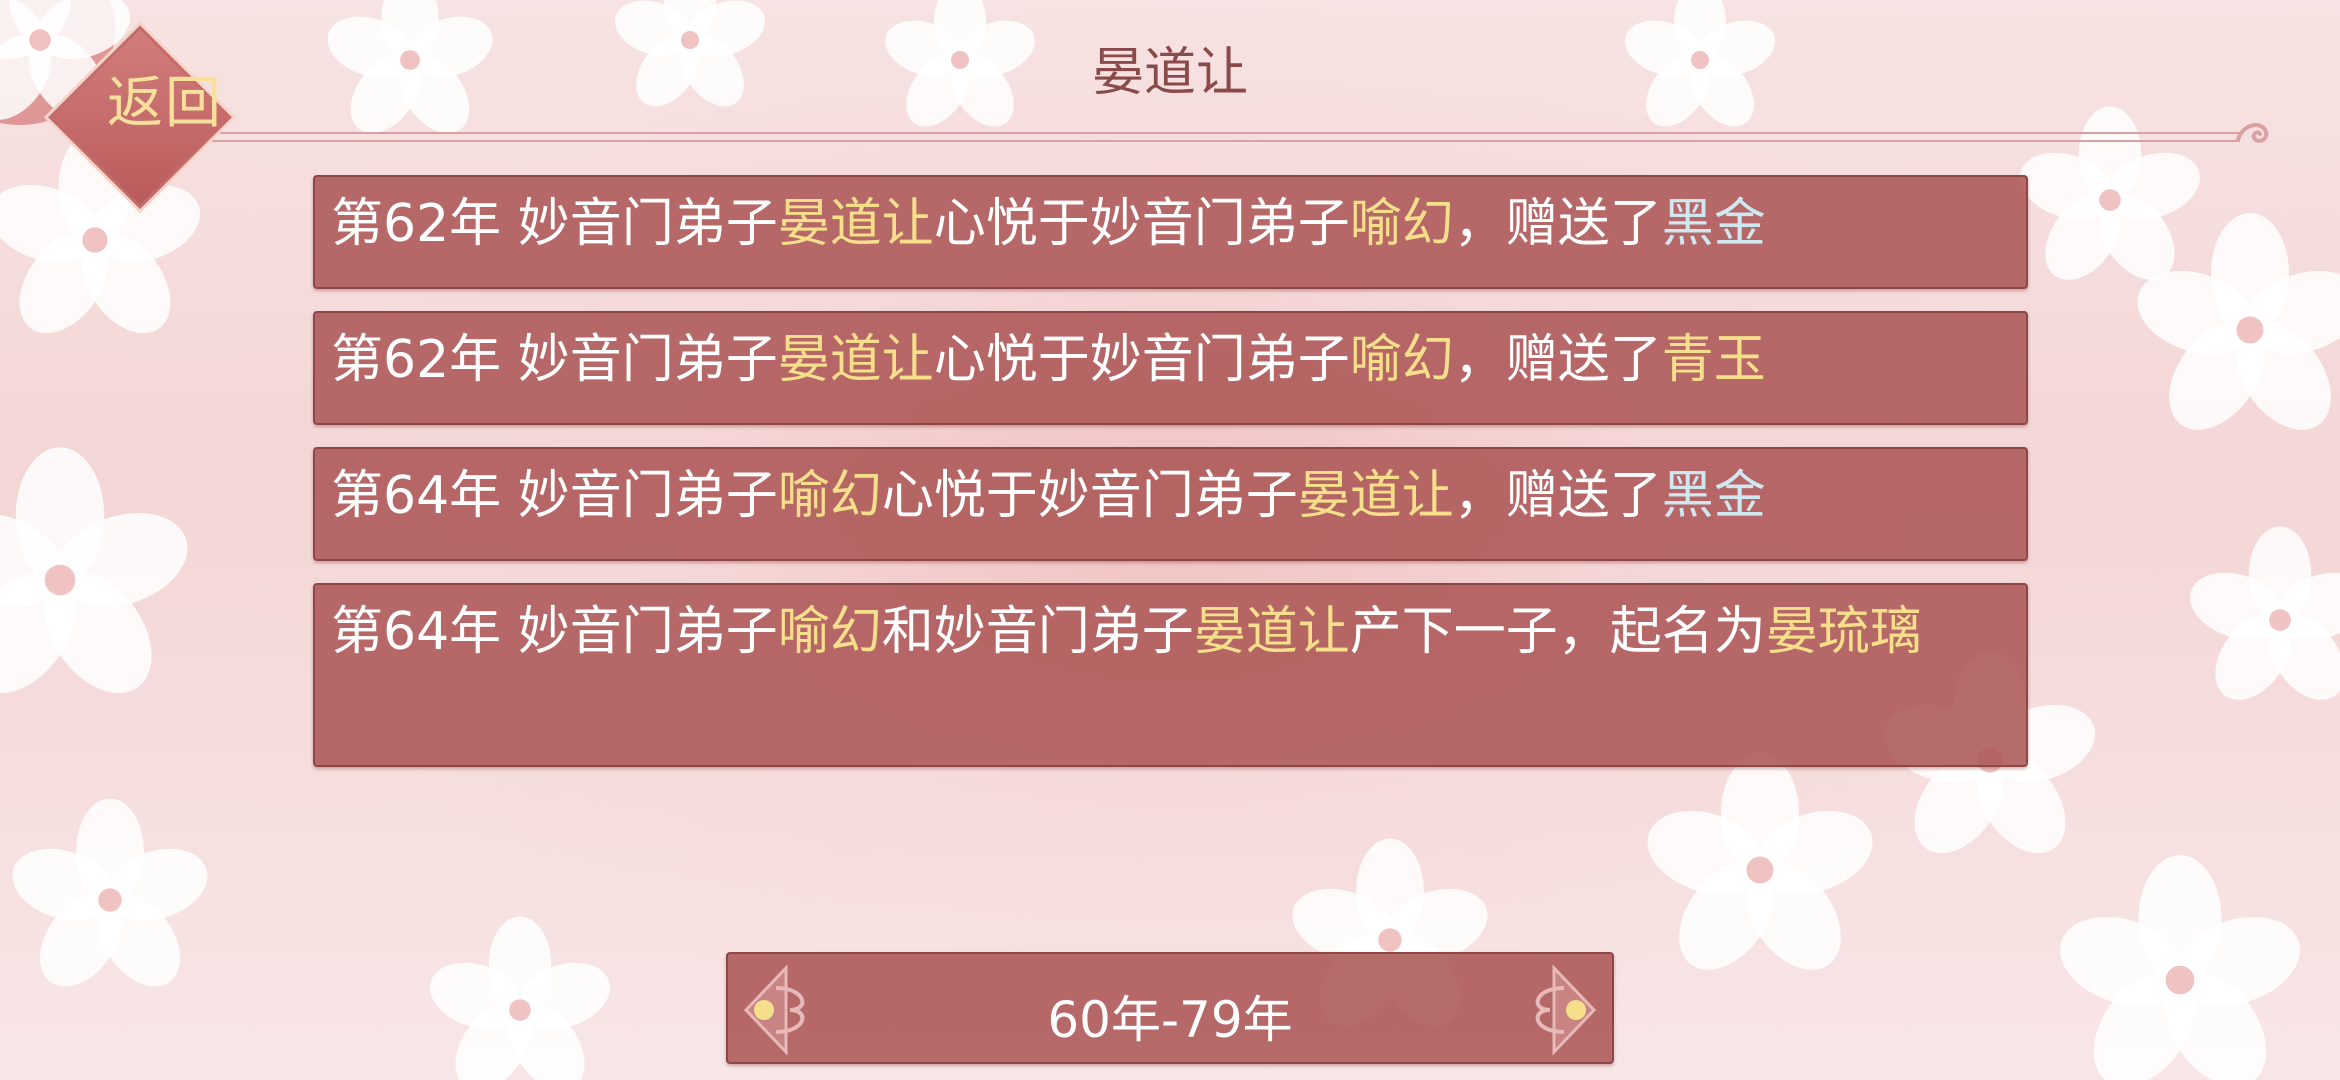  I want to click on back-button: 返回, so click(154, 117).